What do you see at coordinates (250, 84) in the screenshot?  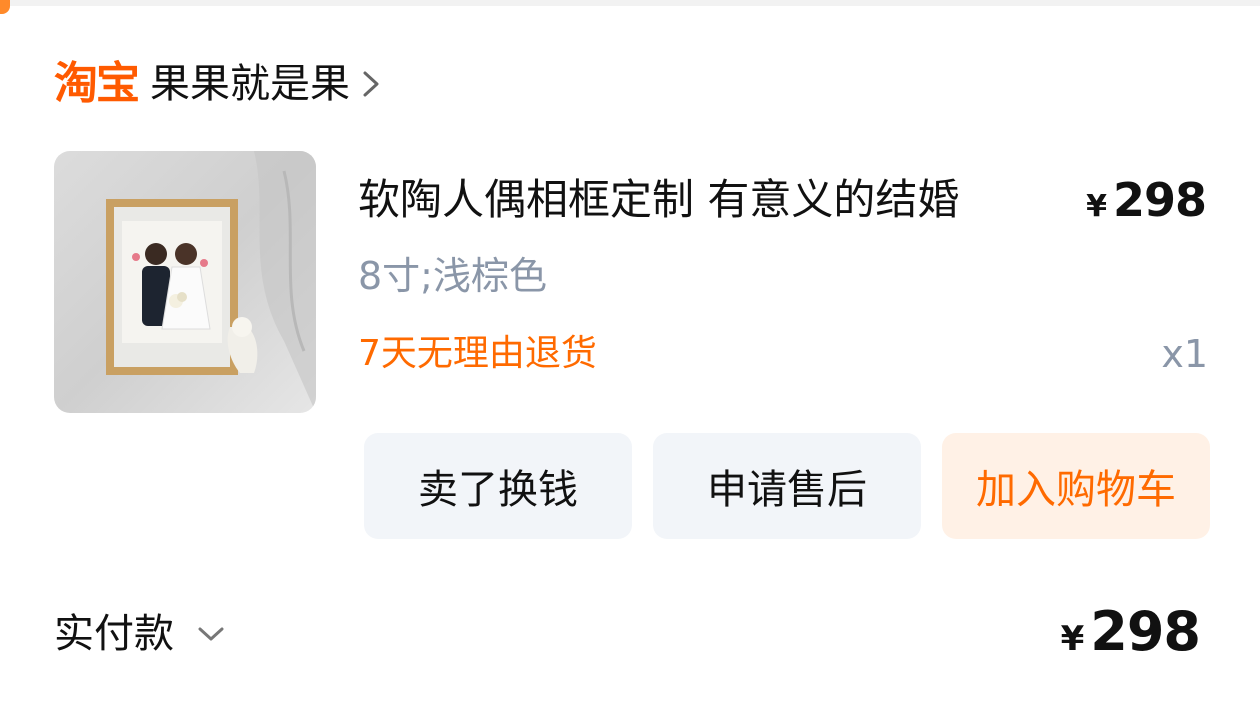 I see `shop-name: 果果就是果` at bounding box center [250, 84].